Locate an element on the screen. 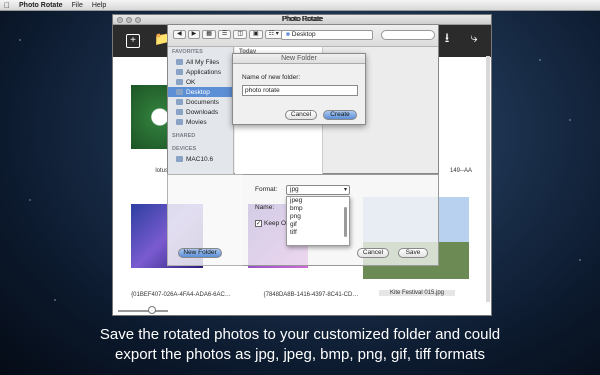  keep-label: Keep O is located at coordinates (275, 223).